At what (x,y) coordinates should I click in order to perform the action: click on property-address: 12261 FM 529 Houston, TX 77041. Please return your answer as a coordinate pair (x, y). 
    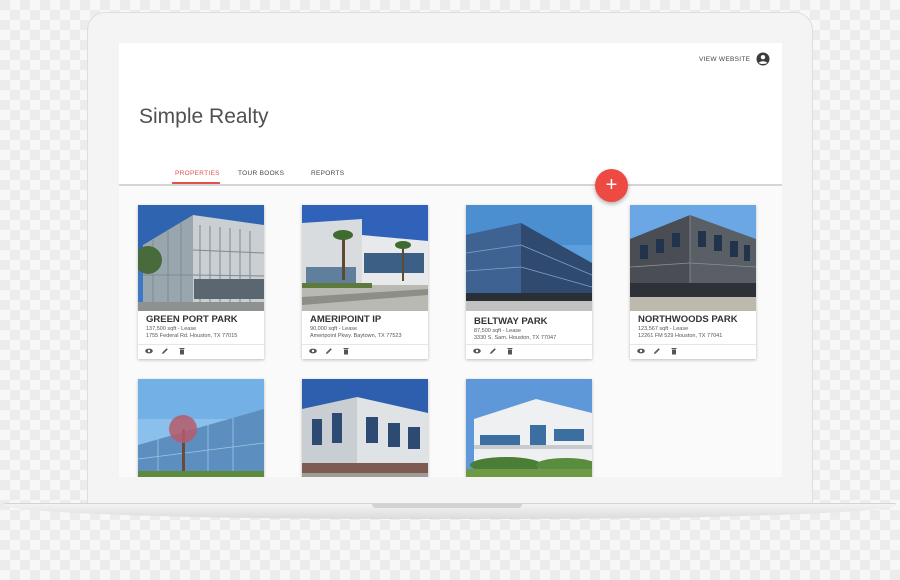
    Looking at the image, I should click on (680, 336).